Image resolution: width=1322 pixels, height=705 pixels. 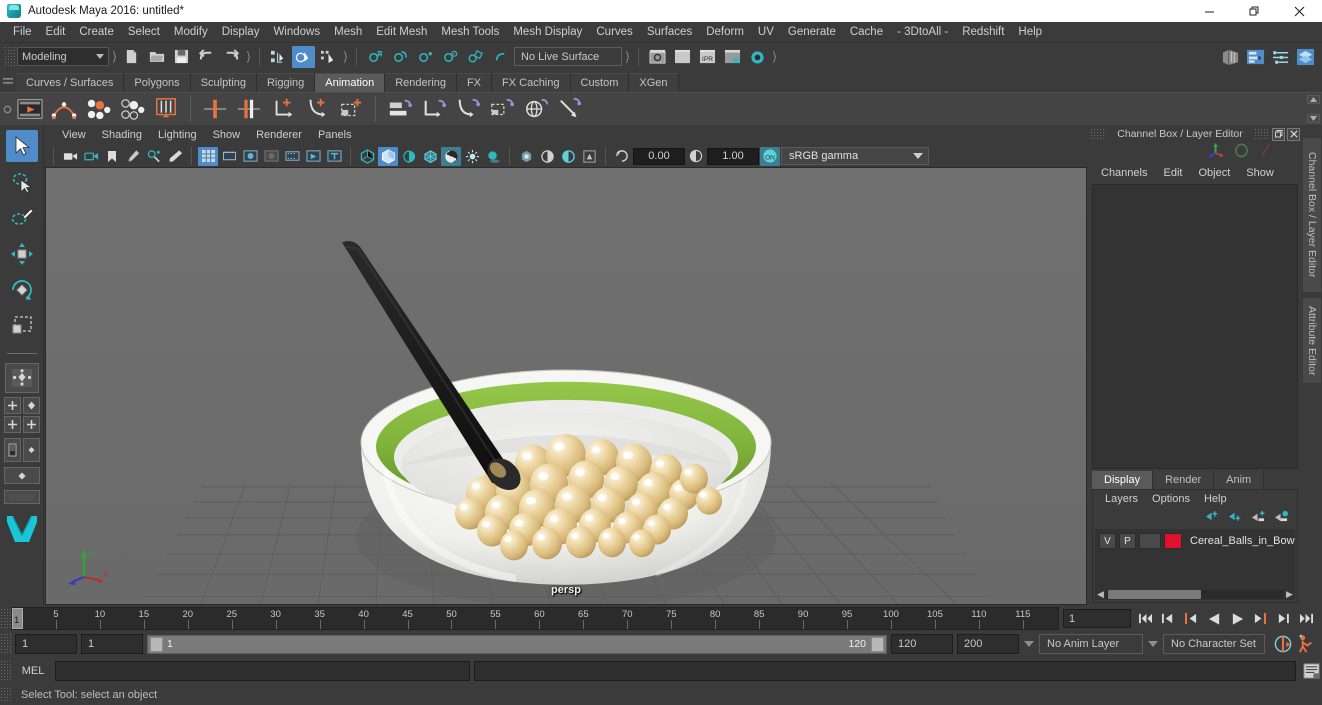 I want to click on layer-visibility-toggle: V, so click(x=1107, y=541).